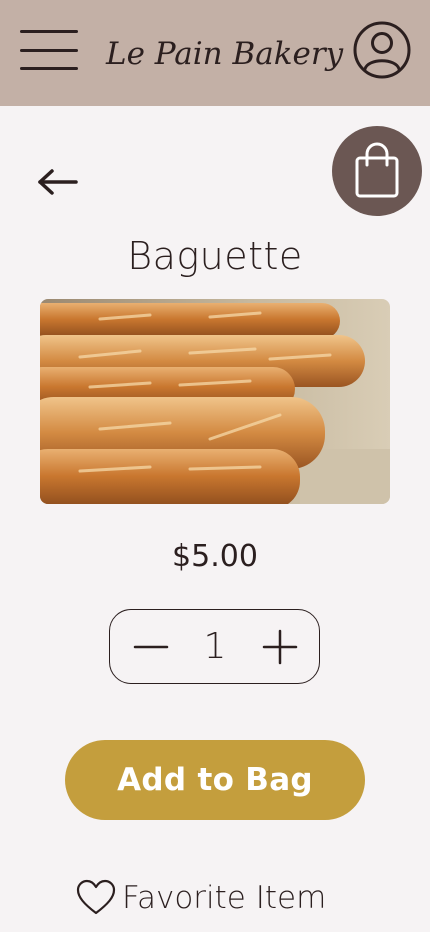  I want to click on heart-icon, so click(96, 897).